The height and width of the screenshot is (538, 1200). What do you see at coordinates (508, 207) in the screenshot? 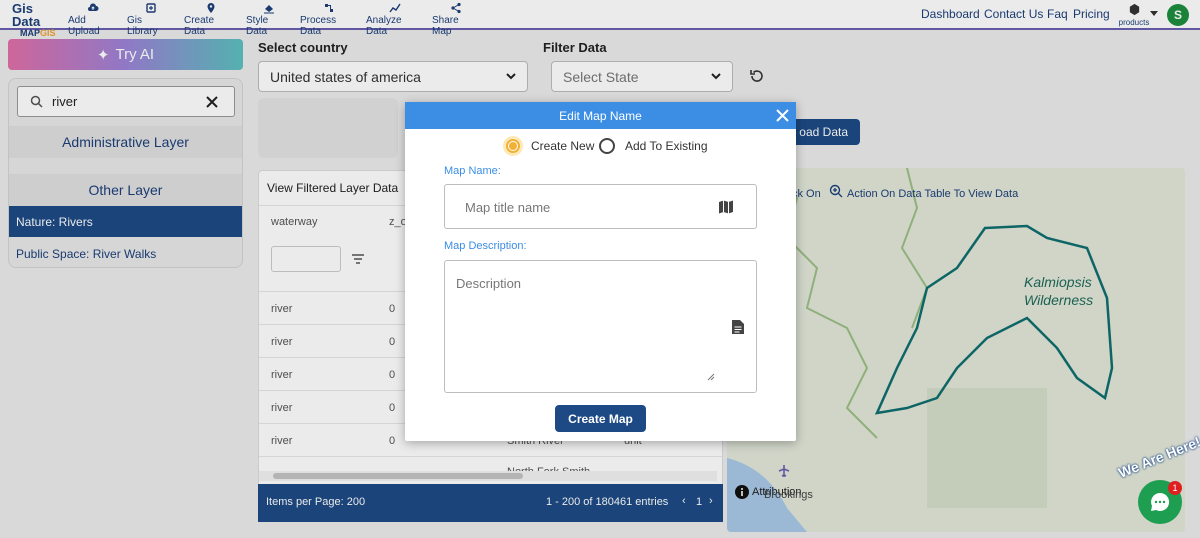
I see `map-name-placeholder: Map title name` at bounding box center [508, 207].